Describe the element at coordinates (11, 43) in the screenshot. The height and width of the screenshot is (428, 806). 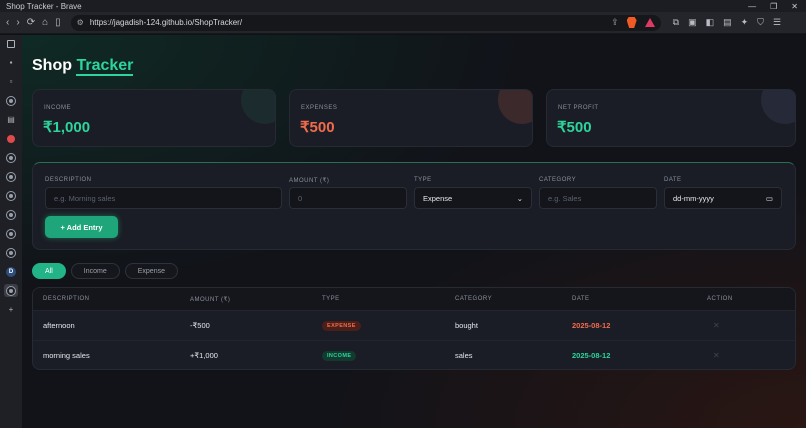
I see `sidebar-panel-icon` at that location.